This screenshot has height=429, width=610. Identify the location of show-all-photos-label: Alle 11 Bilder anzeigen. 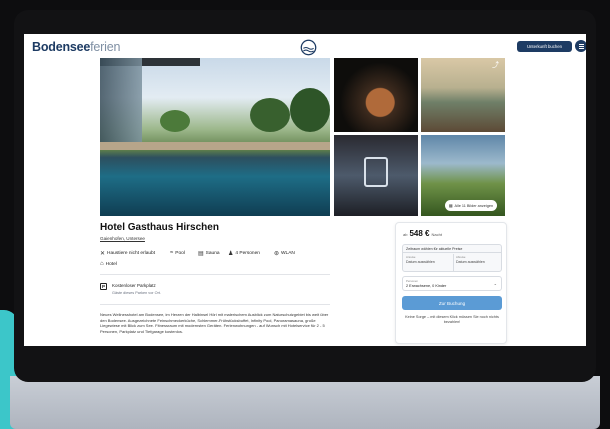
(474, 205).